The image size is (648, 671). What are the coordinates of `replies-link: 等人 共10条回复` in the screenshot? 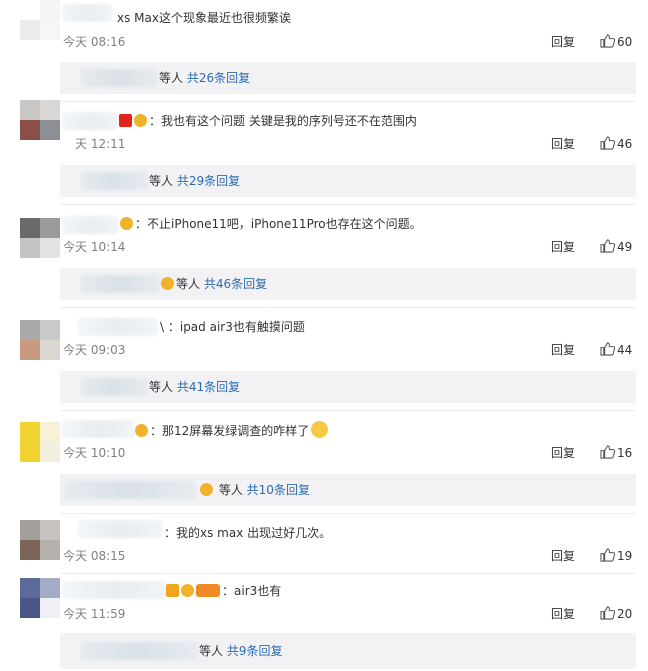 It's located at (255, 490).